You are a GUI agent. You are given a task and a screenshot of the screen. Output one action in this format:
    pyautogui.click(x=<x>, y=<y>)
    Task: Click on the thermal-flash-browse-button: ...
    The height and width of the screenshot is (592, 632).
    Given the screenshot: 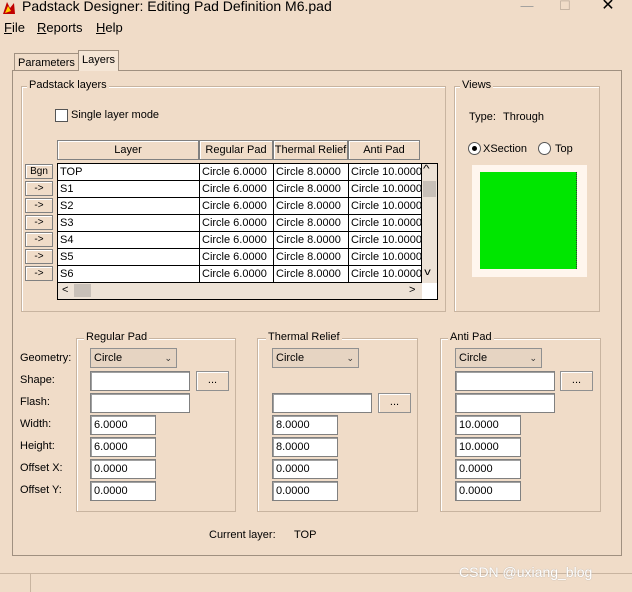 What is the action you would take?
    pyautogui.click(x=394, y=403)
    